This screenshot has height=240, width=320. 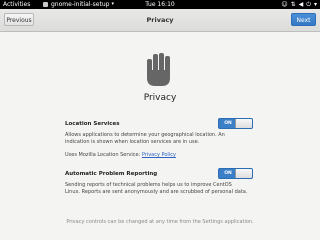 What do you see at coordinates (315, 4) in the screenshot?
I see `chevron-down-icon: ▾` at bounding box center [315, 4].